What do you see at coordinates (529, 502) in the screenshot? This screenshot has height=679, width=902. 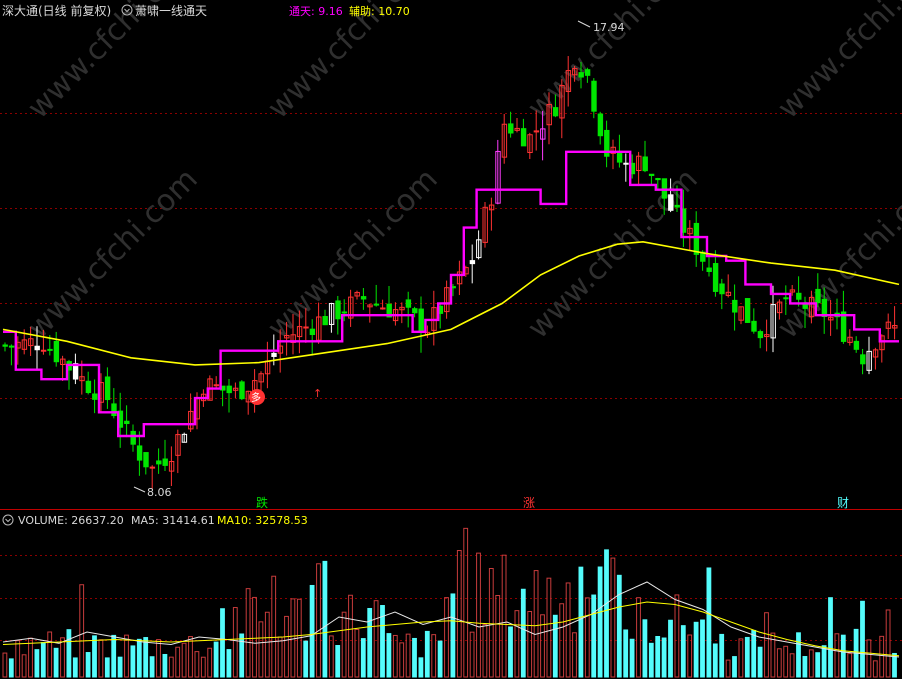 I see `marker-zhang: 涨` at bounding box center [529, 502].